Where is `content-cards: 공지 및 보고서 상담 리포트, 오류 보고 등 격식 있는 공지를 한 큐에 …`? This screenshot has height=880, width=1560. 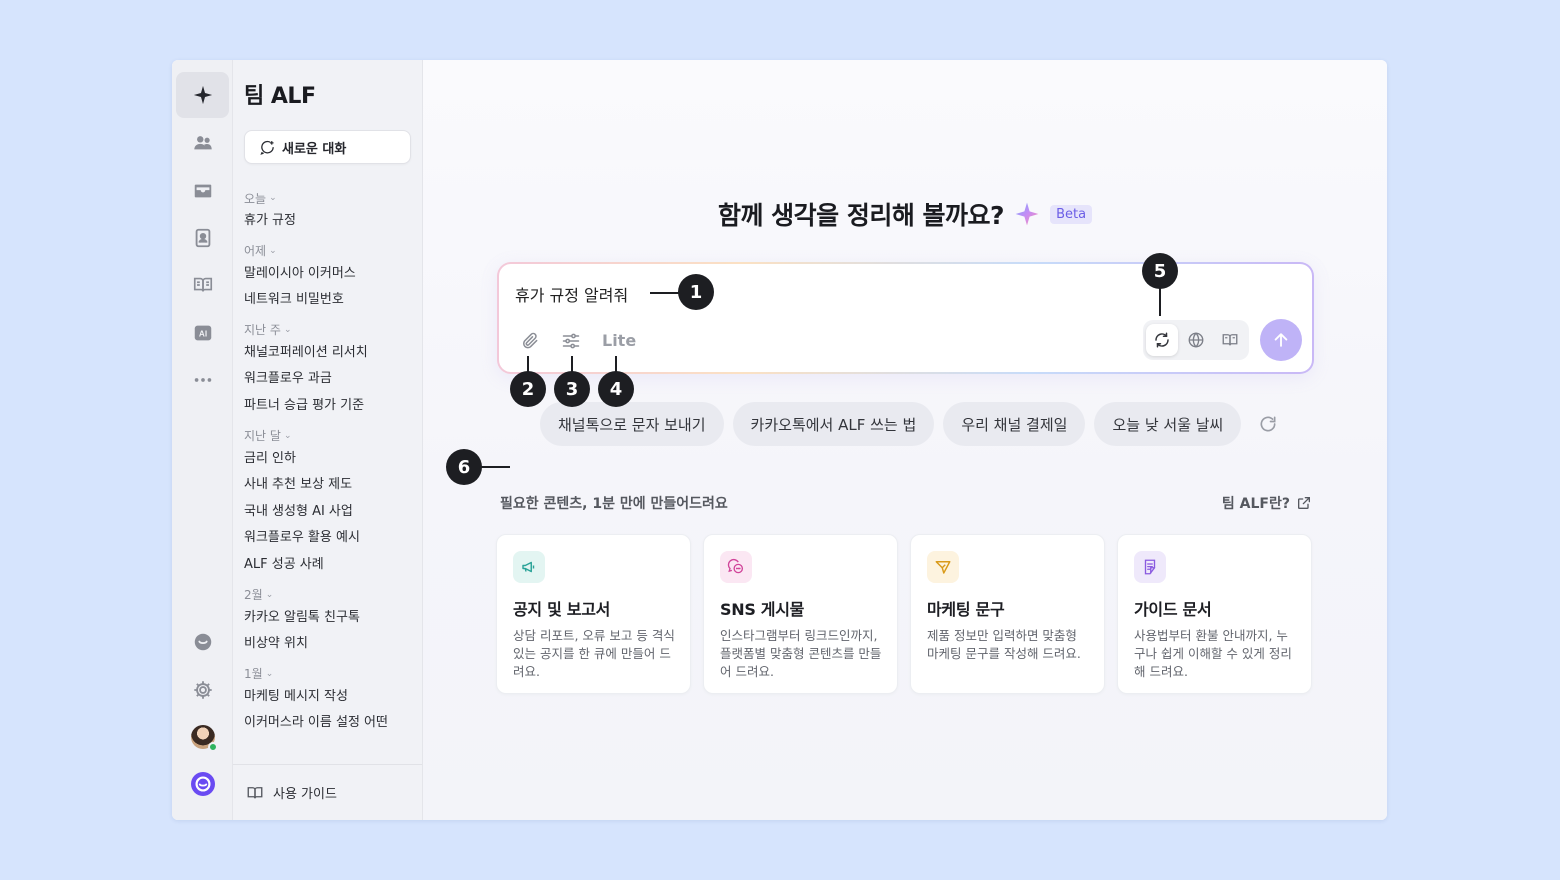
content-cards: 공지 및 보고서 상담 리포트, 오류 보고 등 격식 있는 공지를 한 큐에 … is located at coordinates (904, 614).